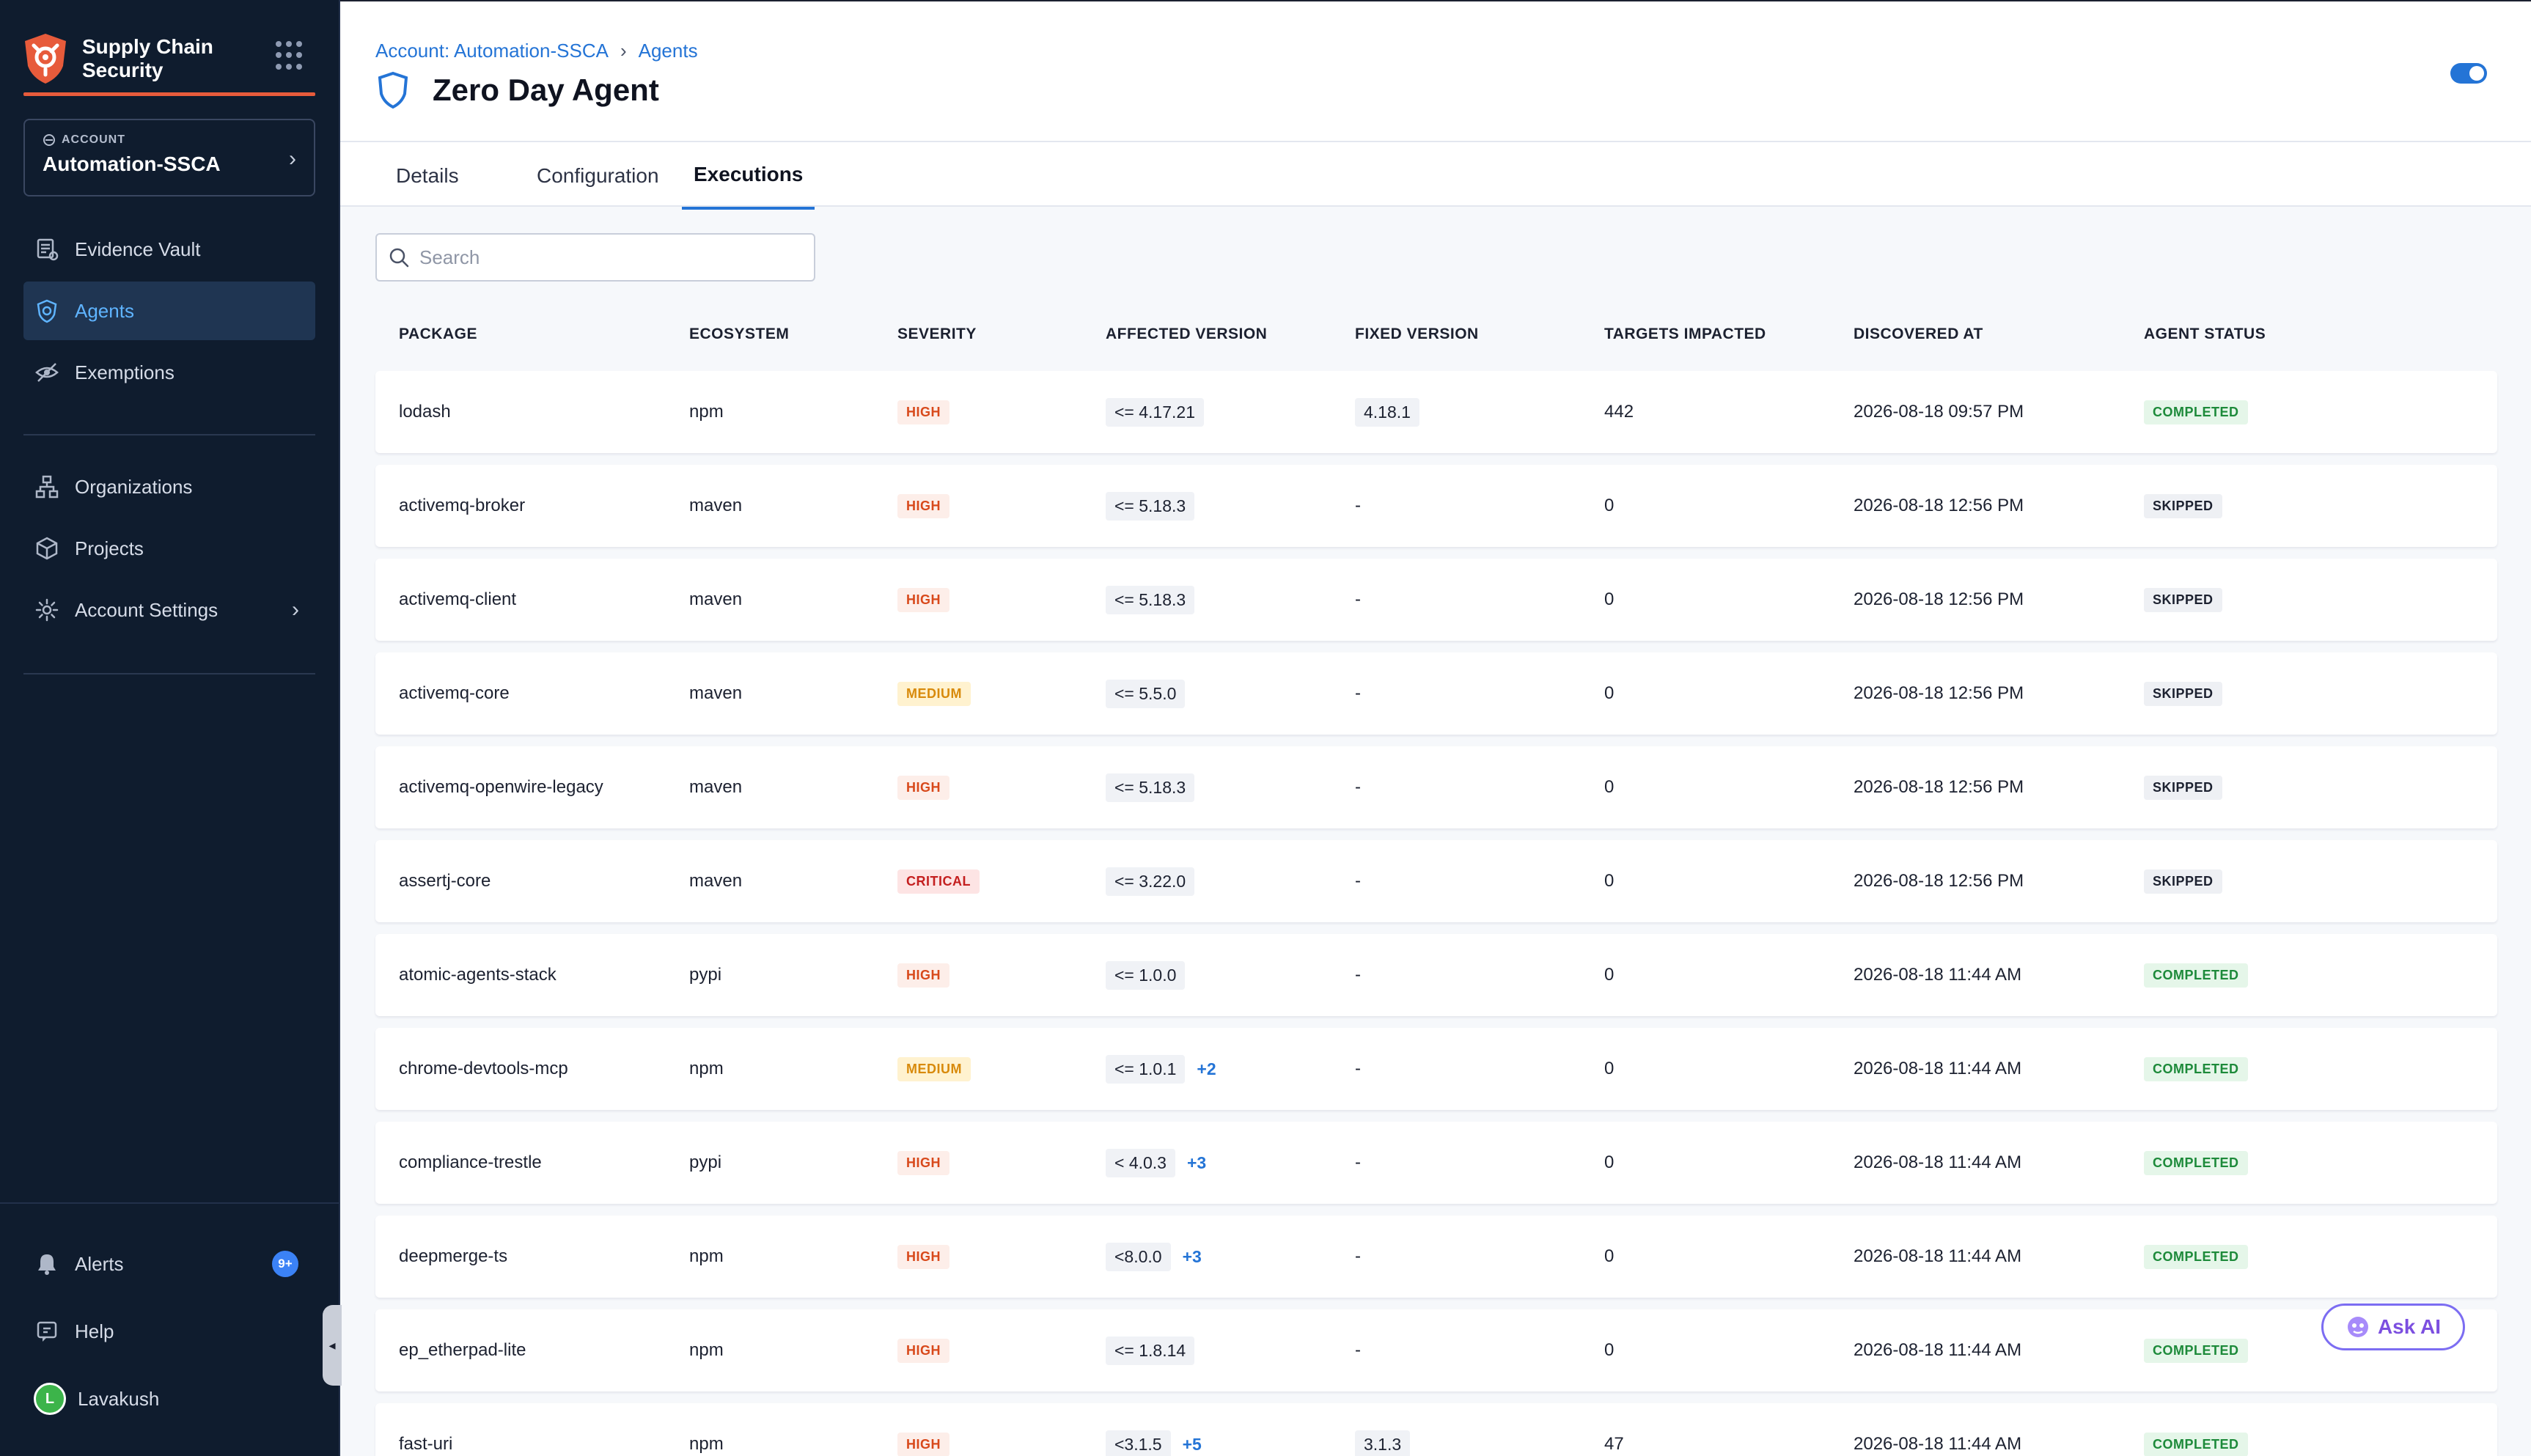 This screenshot has height=1456, width=2531. What do you see at coordinates (169, 249) in the screenshot?
I see `sidebar-item-evidence-vault: Evidence Vault` at bounding box center [169, 249].